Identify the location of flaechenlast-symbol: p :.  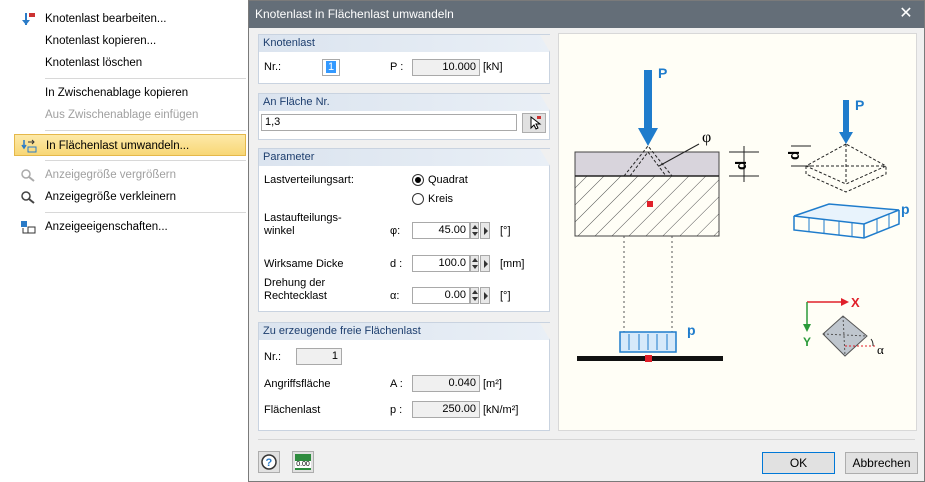
(396, 410).